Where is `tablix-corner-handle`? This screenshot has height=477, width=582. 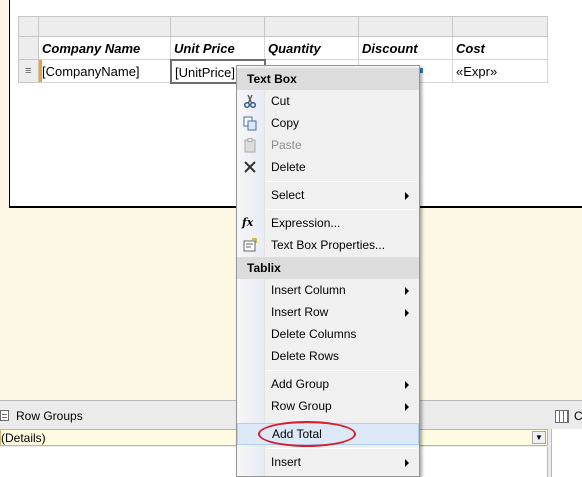
tablix-corner-handle is located at coordinates (28, 26).